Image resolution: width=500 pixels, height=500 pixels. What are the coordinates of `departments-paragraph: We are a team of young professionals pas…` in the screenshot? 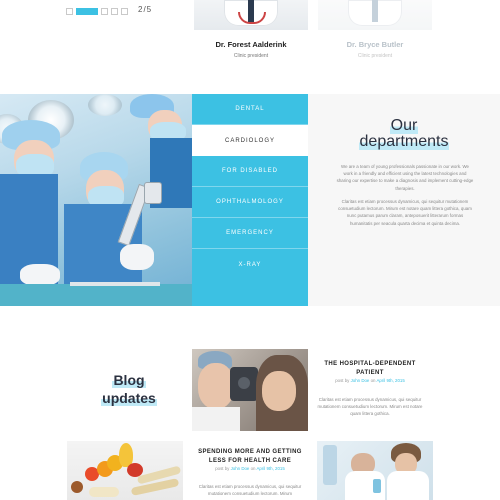 It's located at (405, 177).